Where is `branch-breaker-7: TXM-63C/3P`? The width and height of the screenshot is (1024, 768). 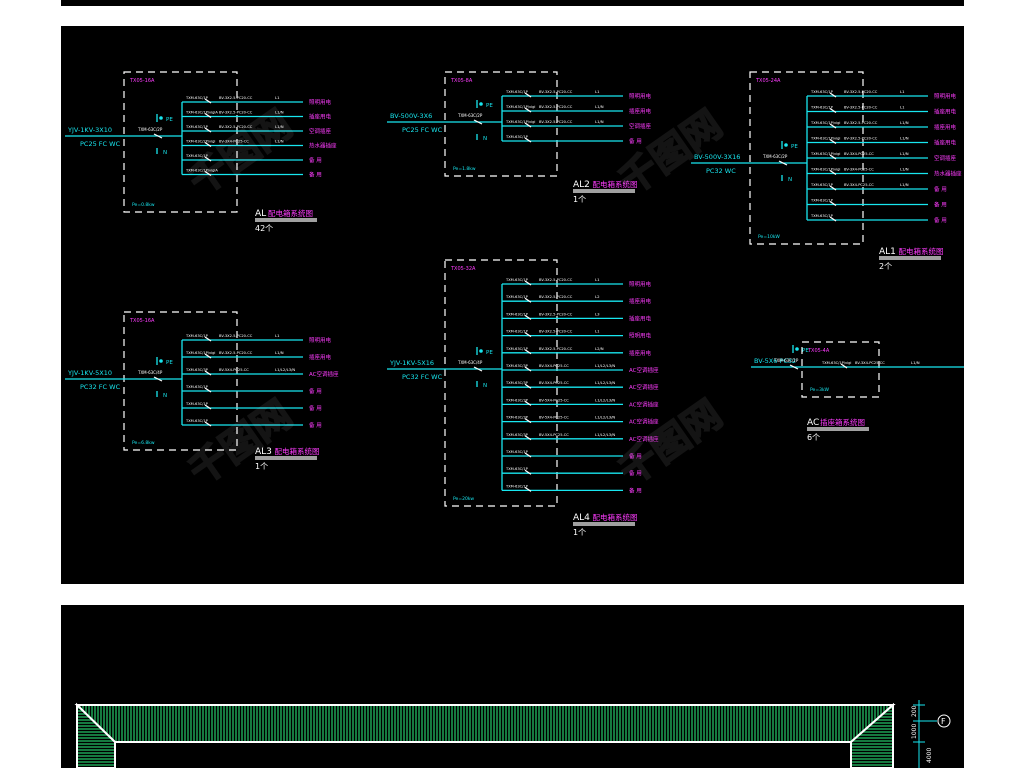 branch-breaker-7: TXM-63C/3P is located at coordinates (517, 383).